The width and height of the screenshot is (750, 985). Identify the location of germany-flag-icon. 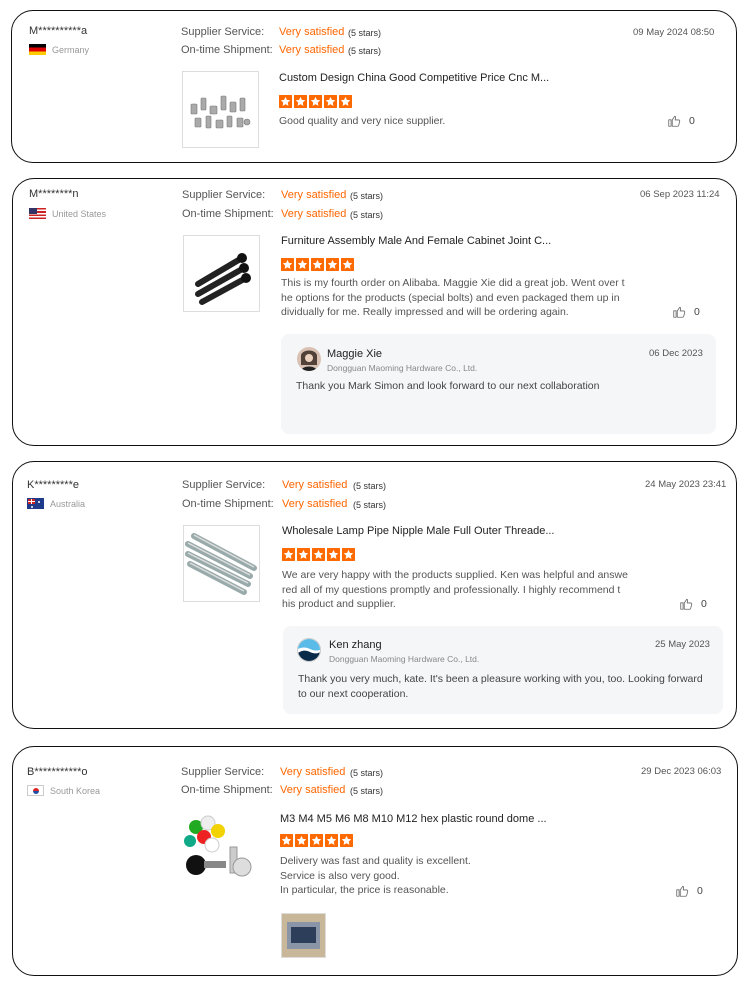
(37, 49).